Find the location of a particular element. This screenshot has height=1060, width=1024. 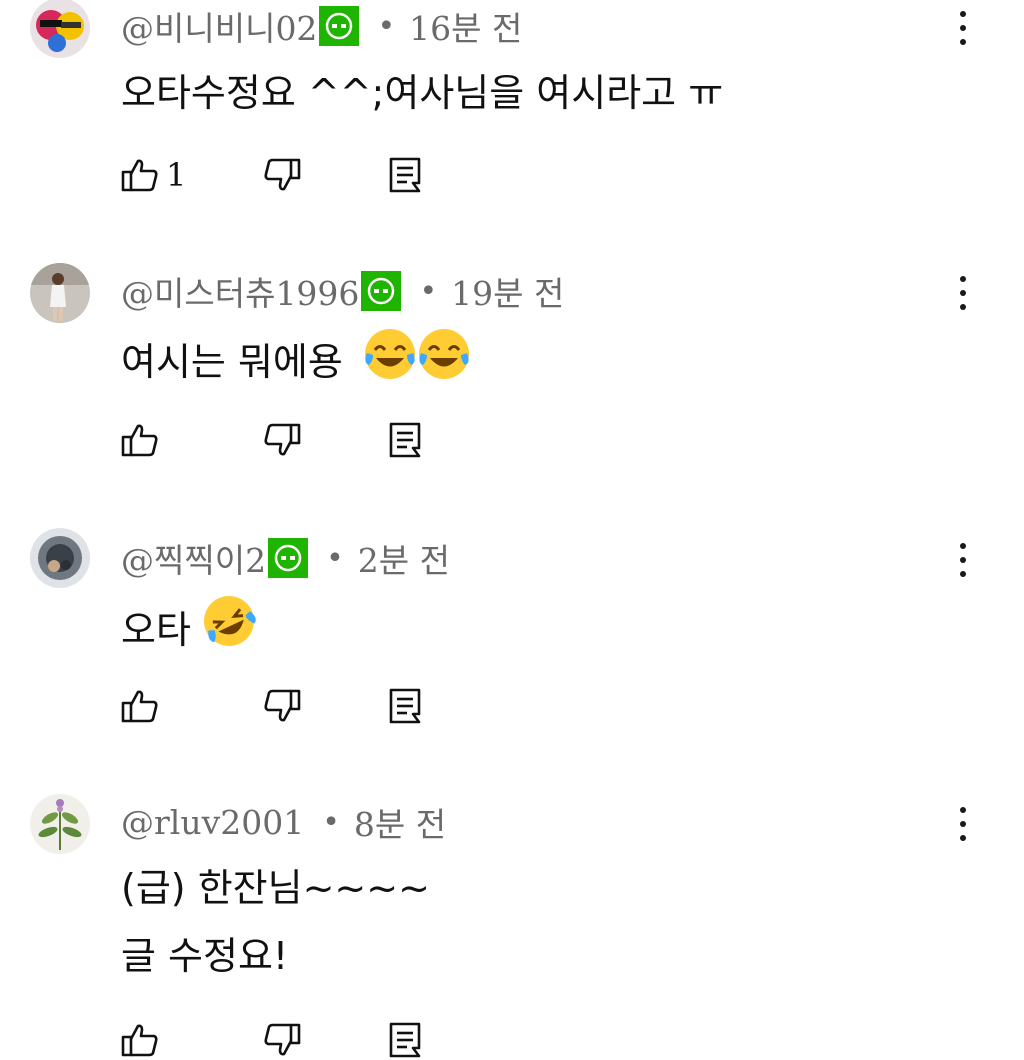

comment-text: 글 수정요! is located at coordinates (205, 956).